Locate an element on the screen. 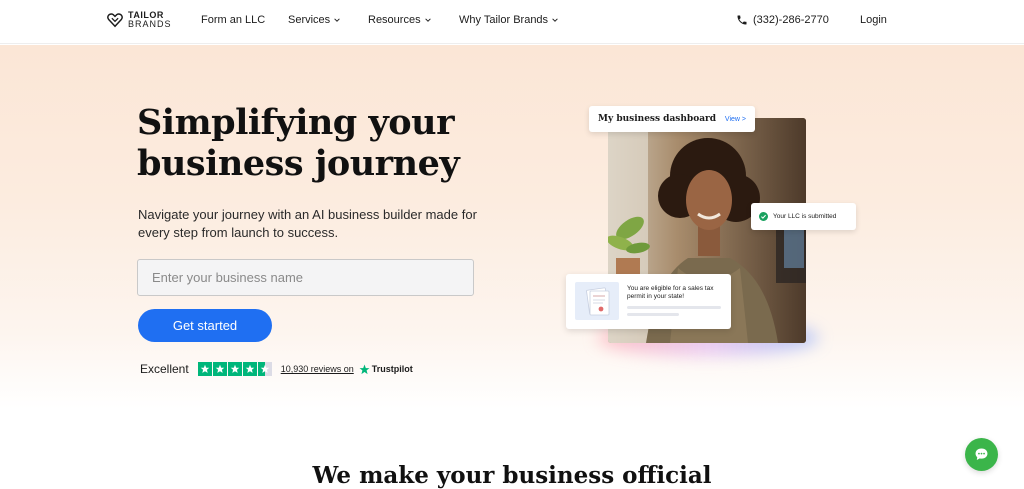 This screenshot has width=1024, height=489. nav-why-tailor-brands: Why Tailor Brands is located at coordinates (509, 20).